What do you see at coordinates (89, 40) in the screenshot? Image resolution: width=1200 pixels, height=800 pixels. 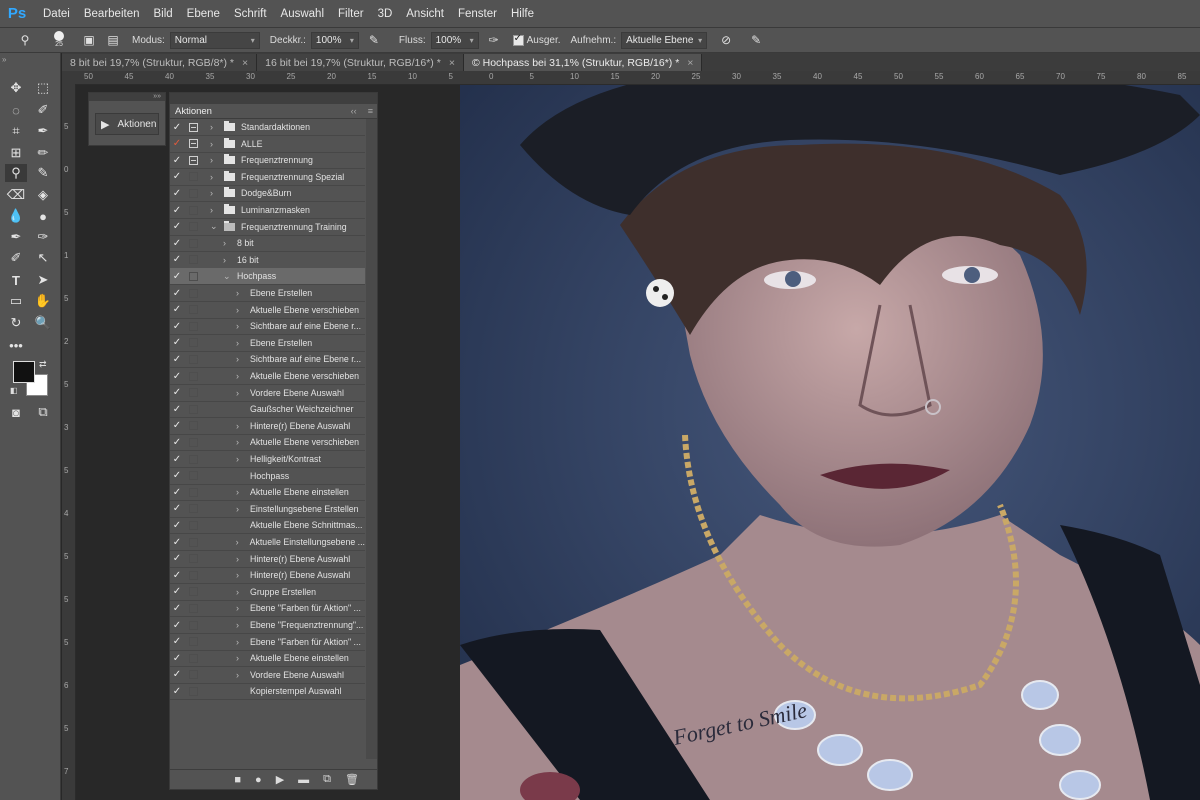 I see `clone-source-panel-icon: ▣` at bounding box center [89, 40].